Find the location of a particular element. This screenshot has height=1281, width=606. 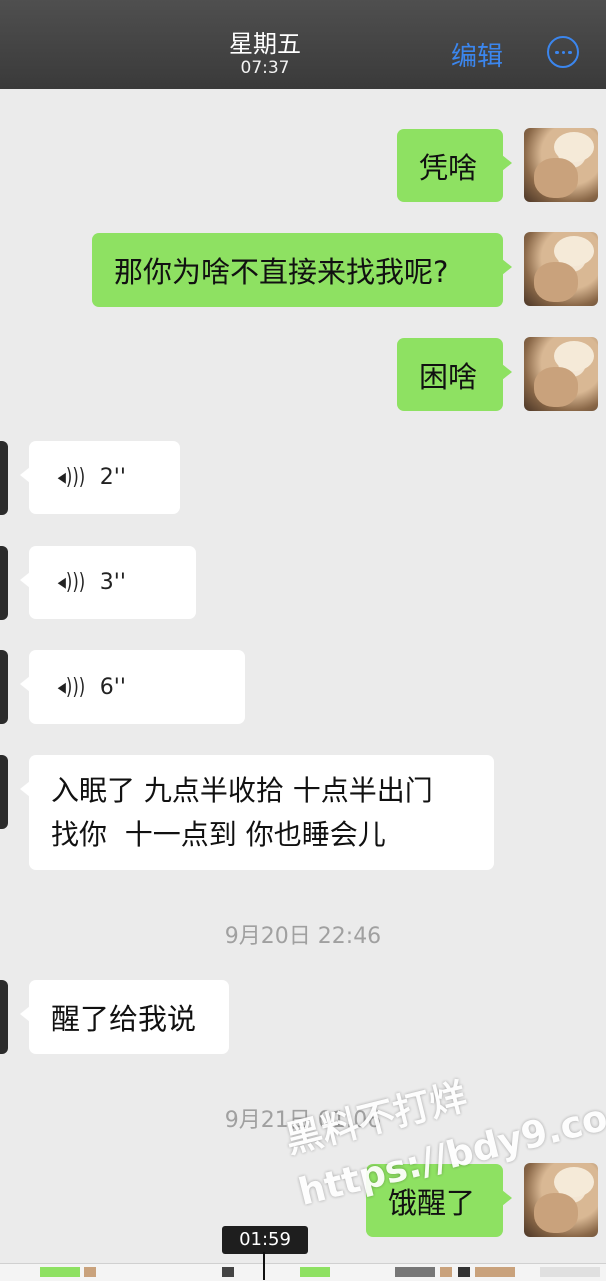

more-options-icon is located at coordinates (563, 52).